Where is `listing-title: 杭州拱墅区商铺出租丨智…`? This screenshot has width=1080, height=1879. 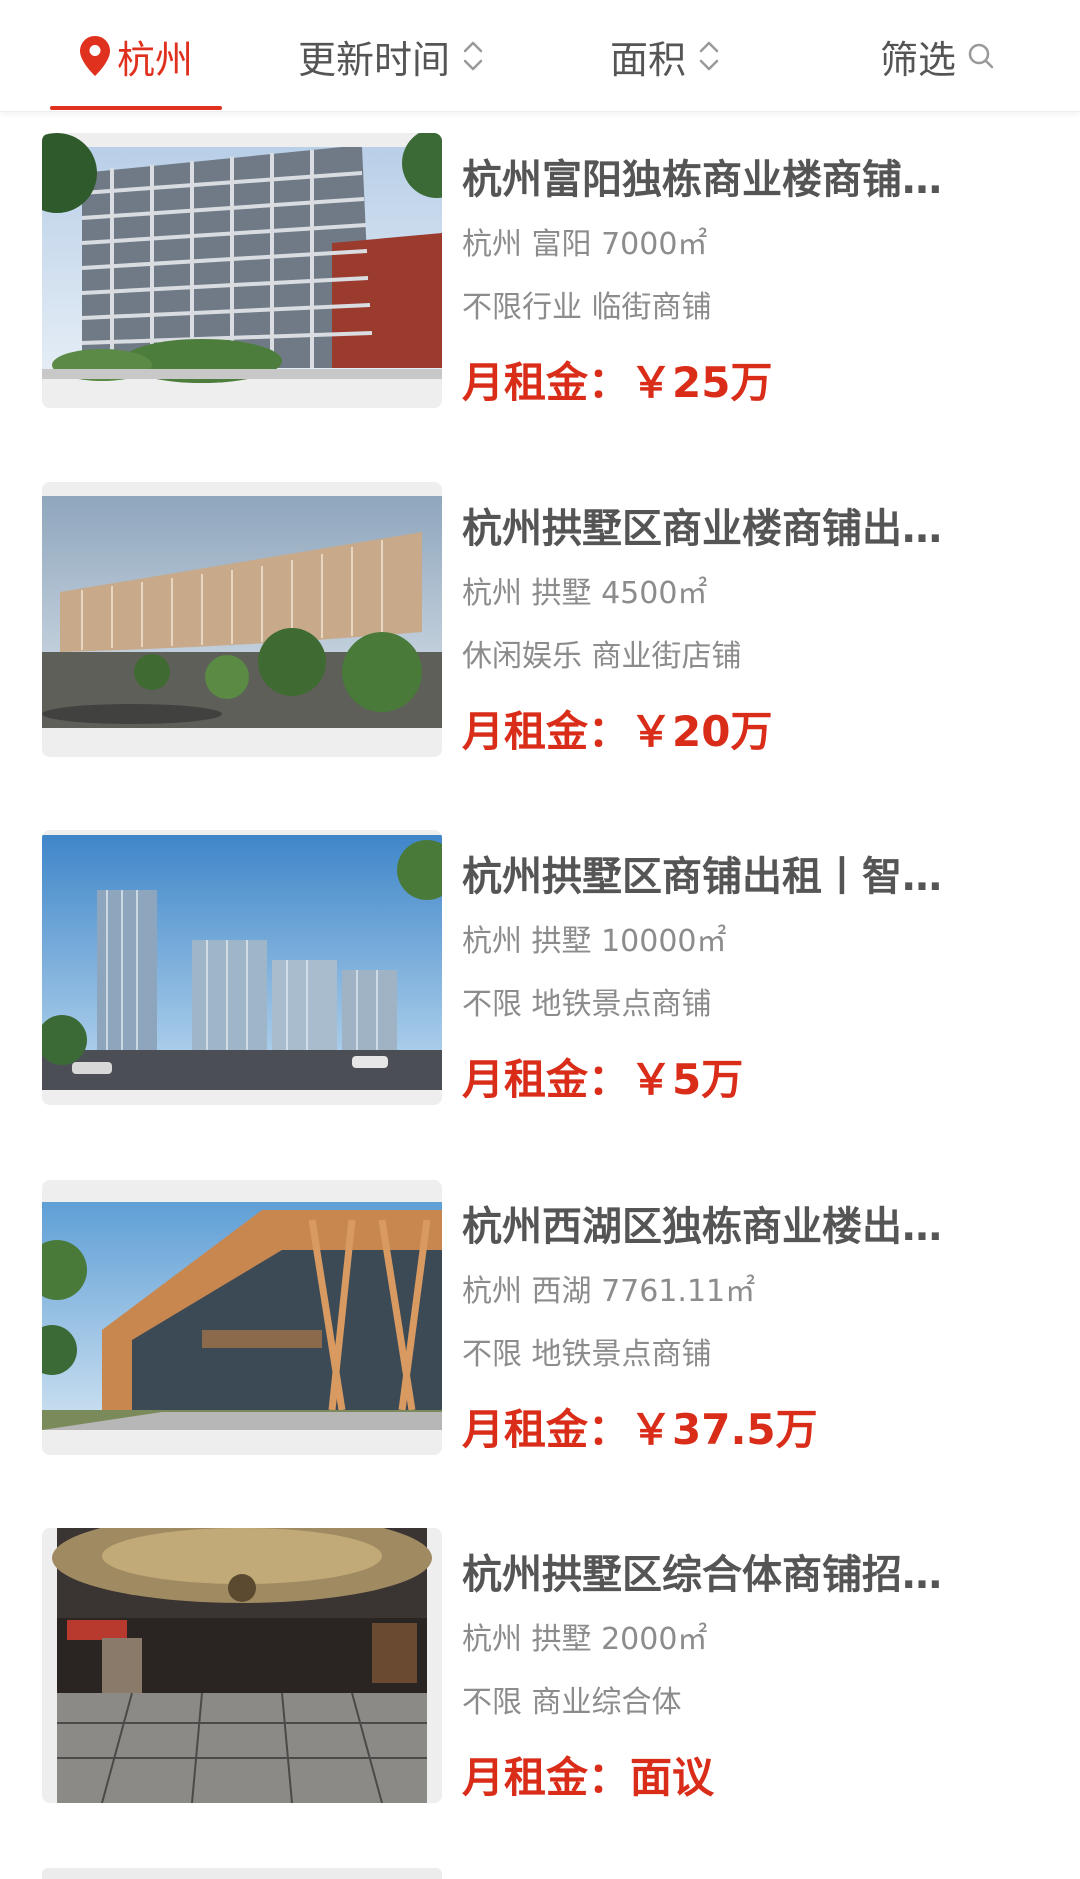 listing-title: 杭州拱墅区商铺出租丨智… is located at coordinates (702, 877).